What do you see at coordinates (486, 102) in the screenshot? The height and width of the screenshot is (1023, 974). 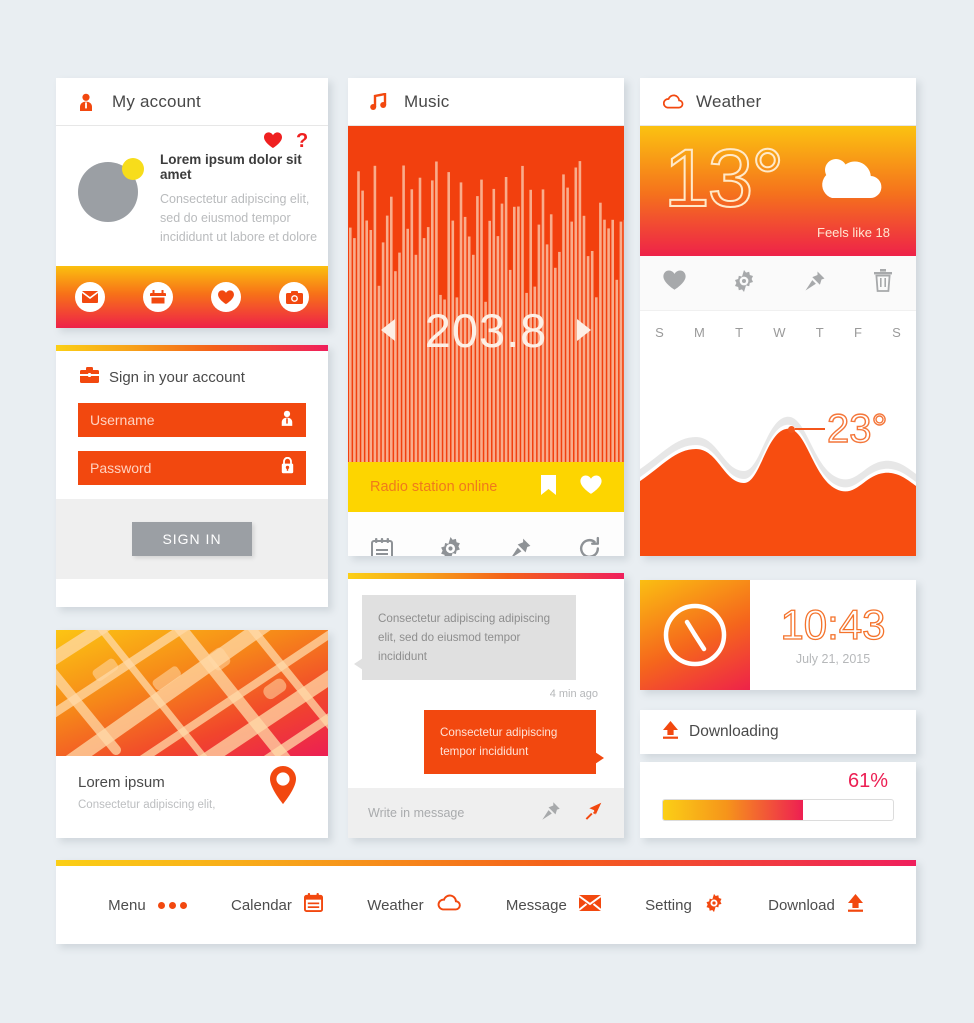 I see `music-header: Music` at bounding box center [486, 102].